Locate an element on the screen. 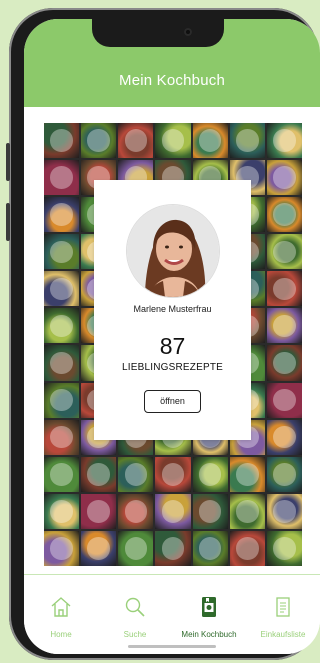 This screenshot has height=663, width=320. tab-search: Suche is located at coordinates (135, 617).